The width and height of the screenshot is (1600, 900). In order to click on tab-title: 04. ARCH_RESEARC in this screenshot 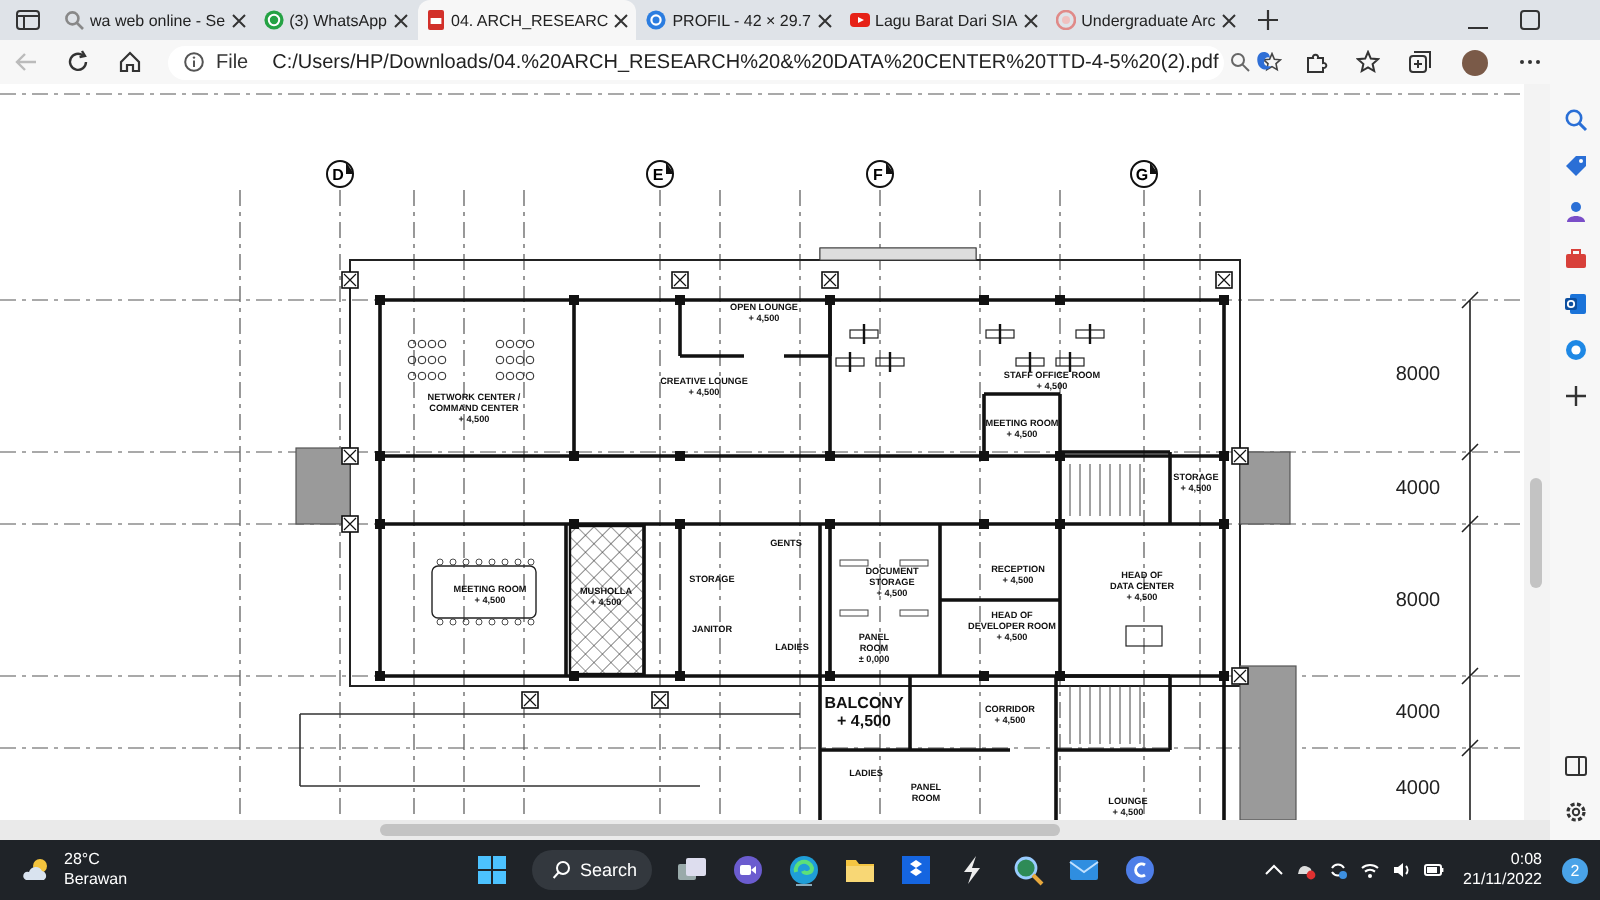, I will do `click(530, 20)`.